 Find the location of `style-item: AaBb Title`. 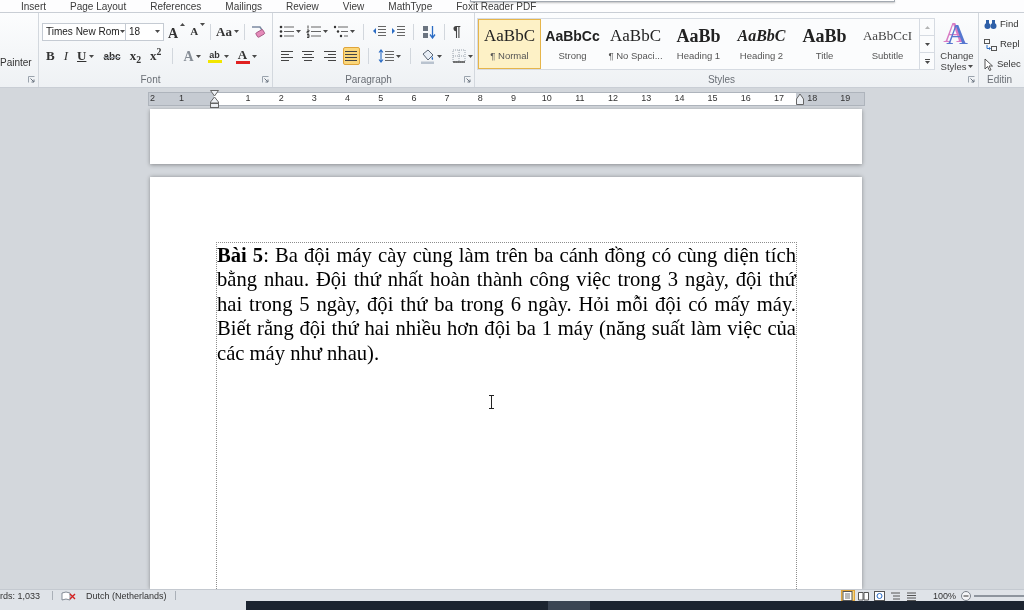

style-item: AaBb Title is located at coordinates (824, 44).